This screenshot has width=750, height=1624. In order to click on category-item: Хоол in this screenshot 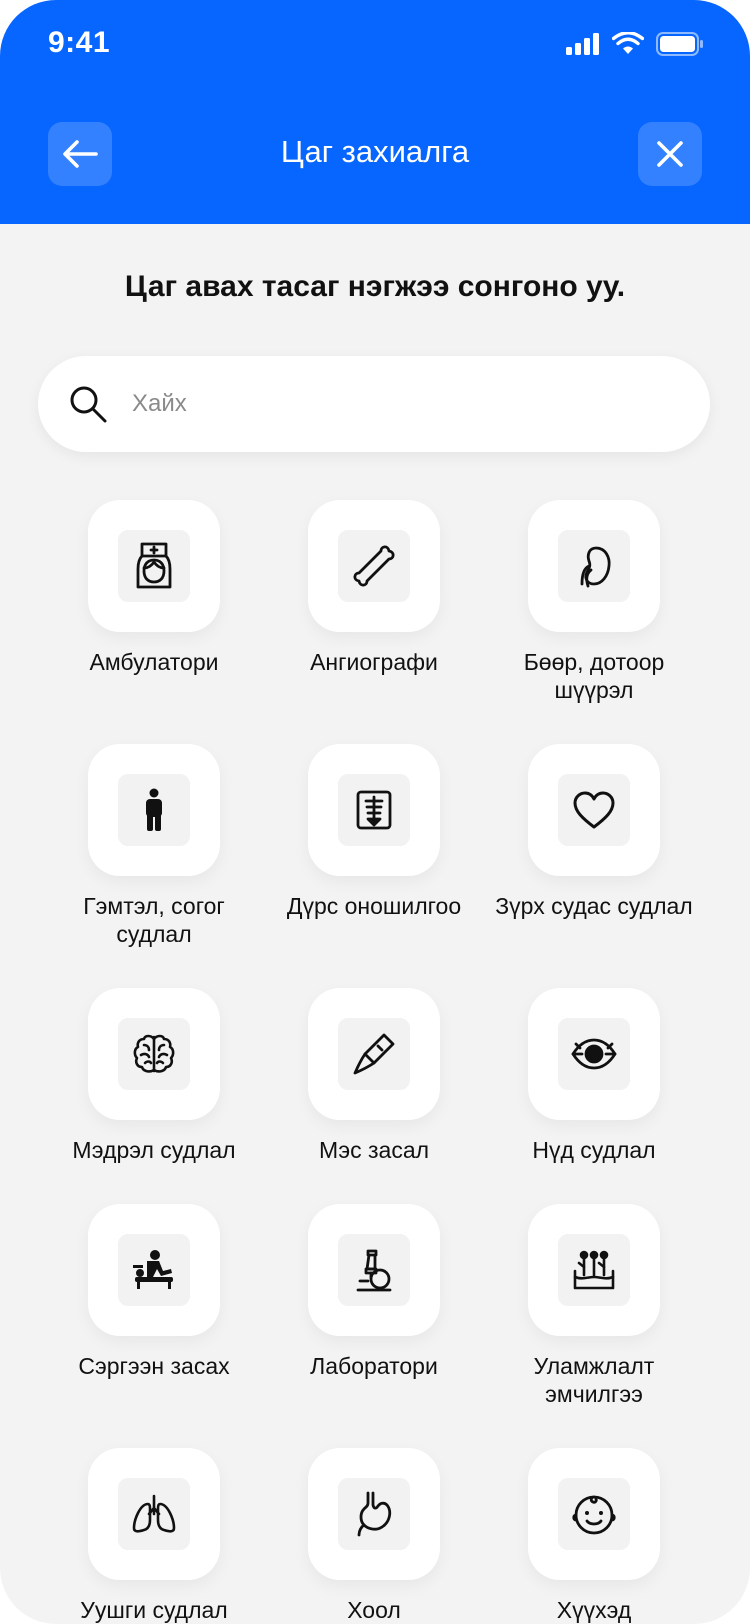, I will do `click(374, 1536)`.